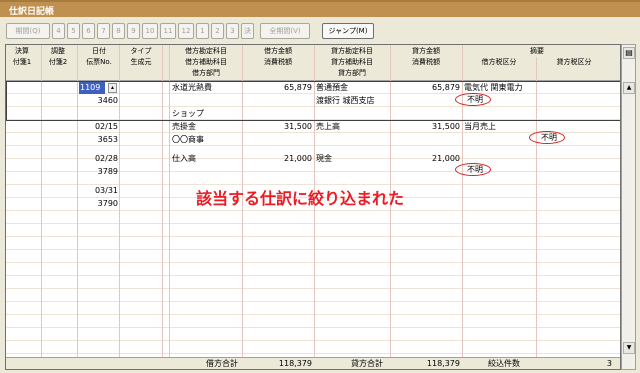 The height and width of the screenshot is (373, 640). What do you see at coordinates (184, 126) in the screenshot?
I see `debit-account: 売掛金` at bounding box center [184, 126].